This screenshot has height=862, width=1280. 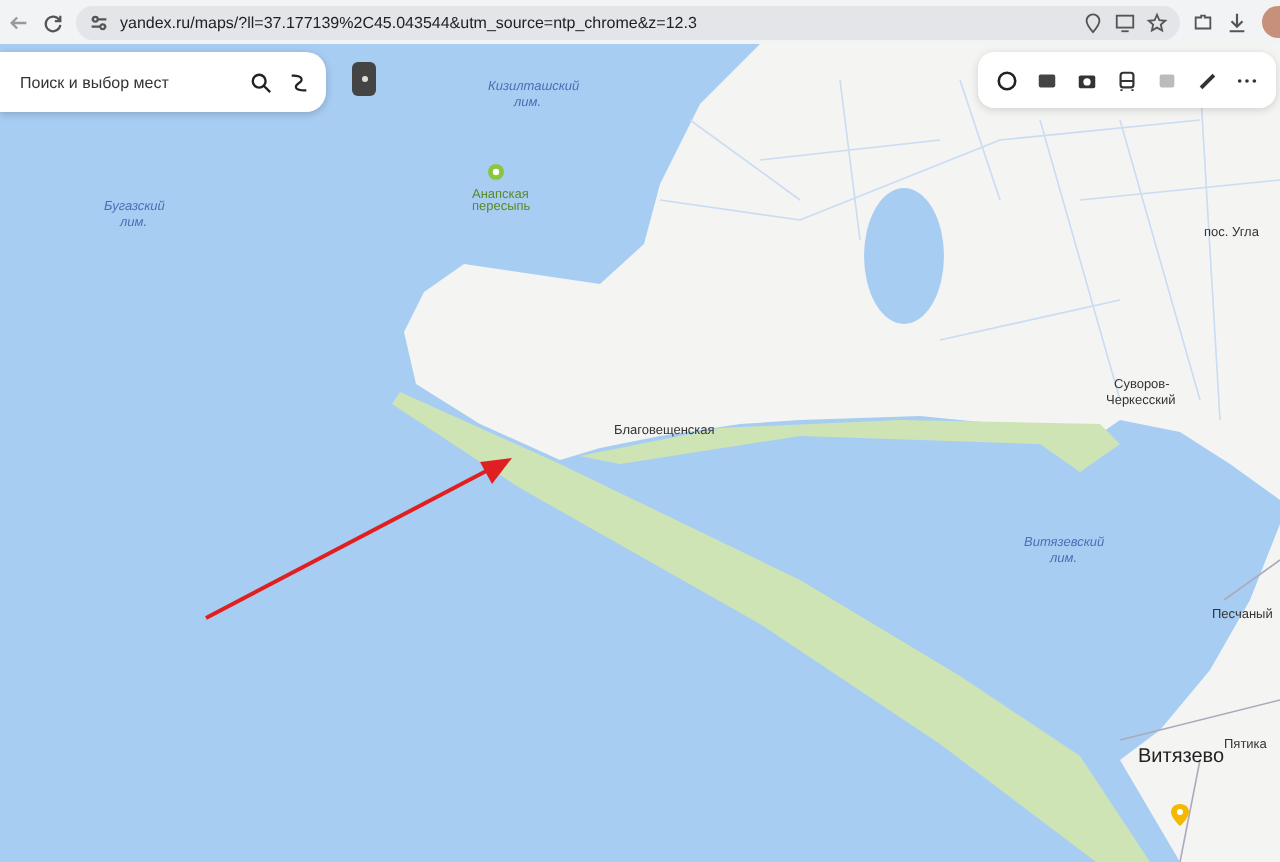 What do you see at coordinates (1007, 80) in the screenshot?
I see `layers-icon` at bounding box center [1007, 80].